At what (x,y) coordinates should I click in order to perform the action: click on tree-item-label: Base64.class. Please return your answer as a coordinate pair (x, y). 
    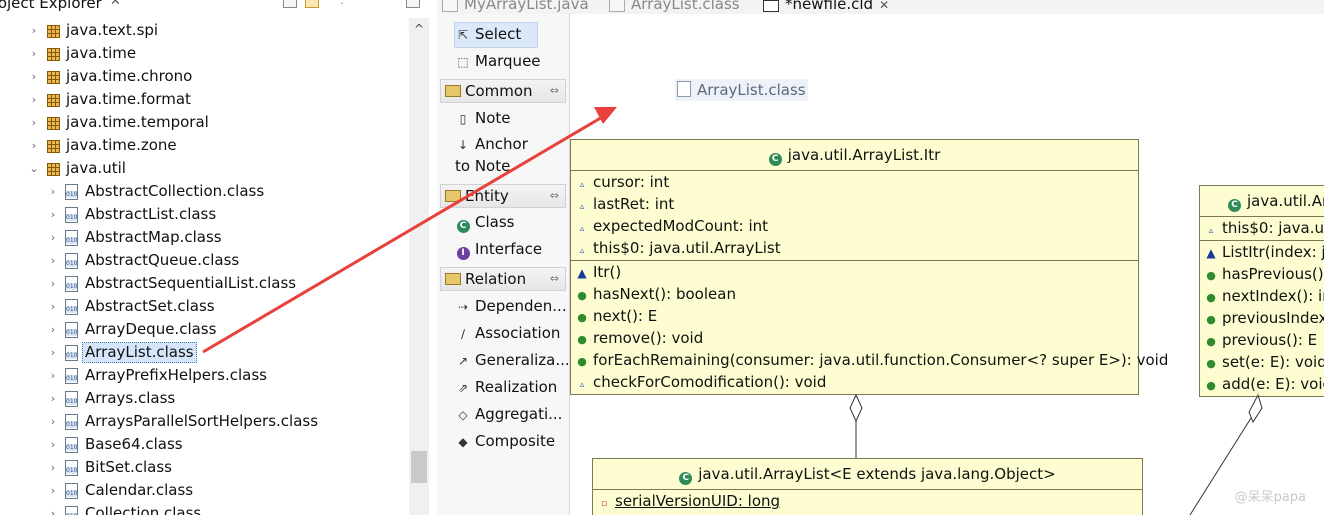
    Looking at the image, I should click on (134, 444).